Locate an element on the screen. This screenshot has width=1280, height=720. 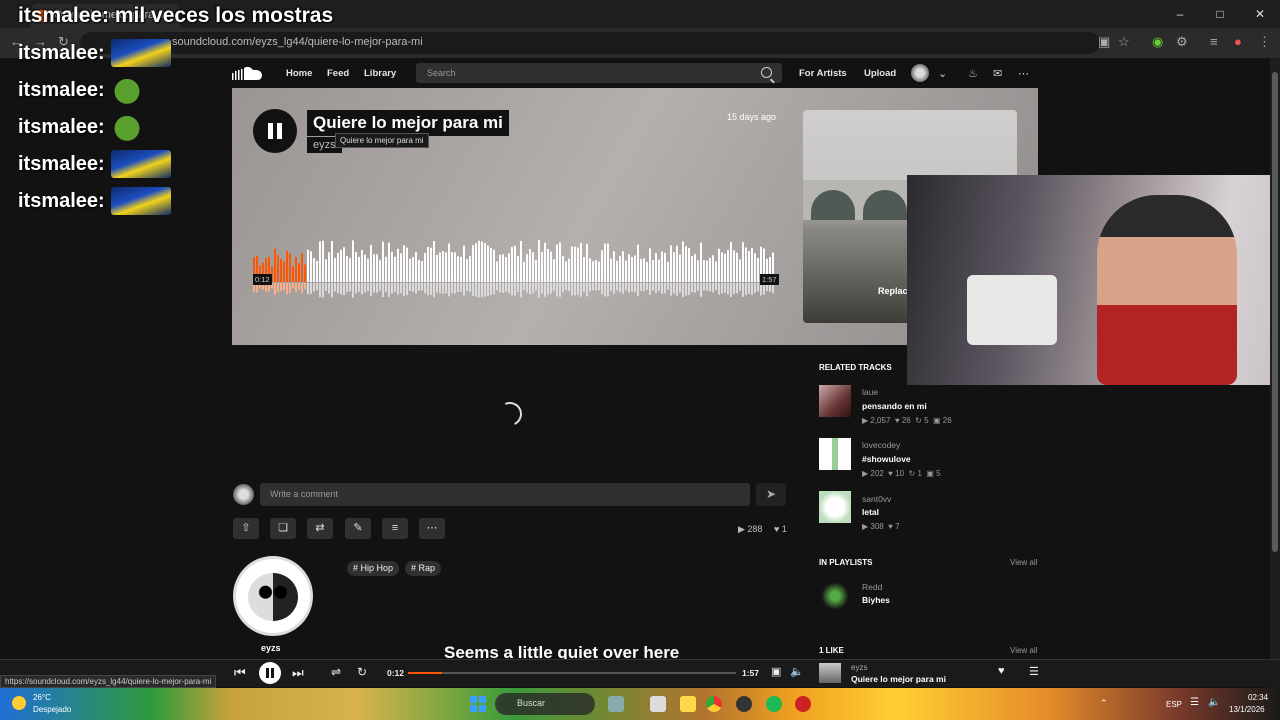
cast-icon: ▣ is located at coordinates (776, 671).